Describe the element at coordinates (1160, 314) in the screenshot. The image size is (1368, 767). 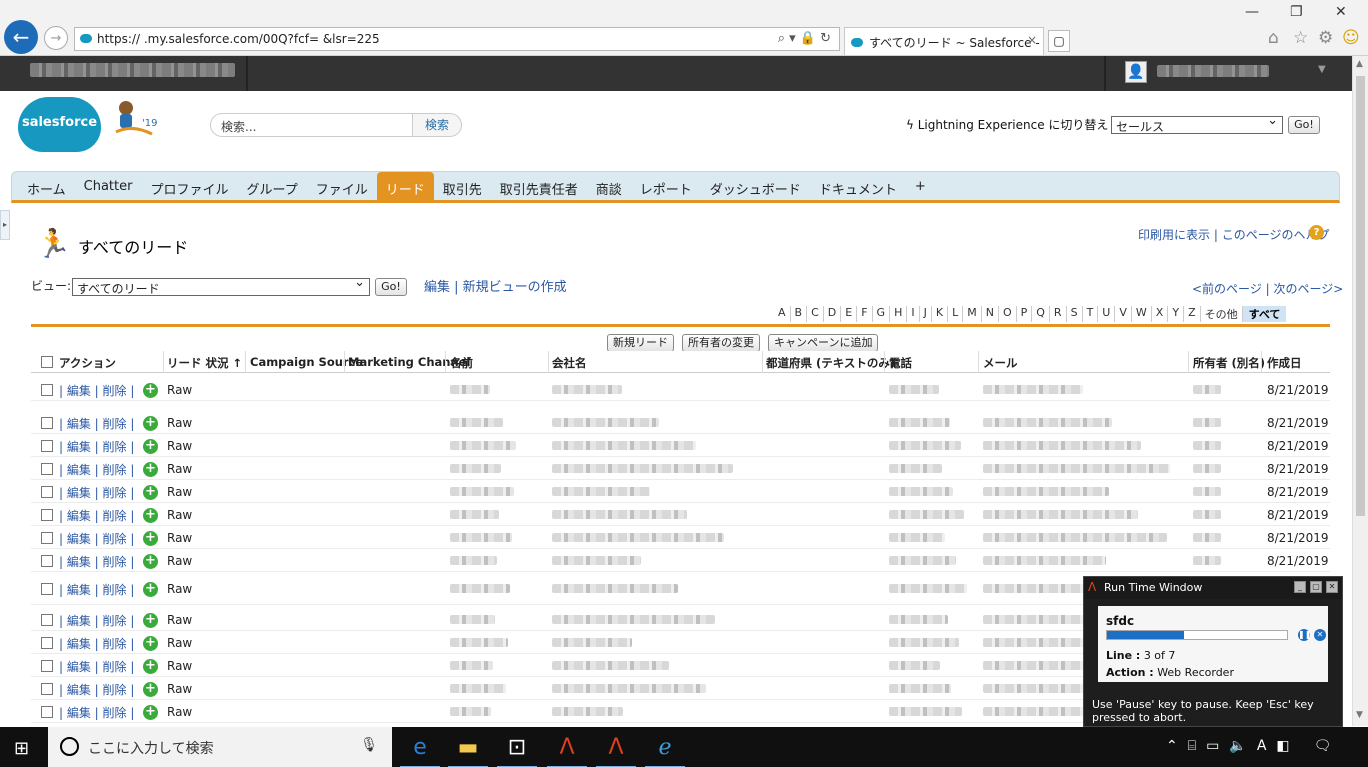
I see `alpha-filter-x: X` at that location.